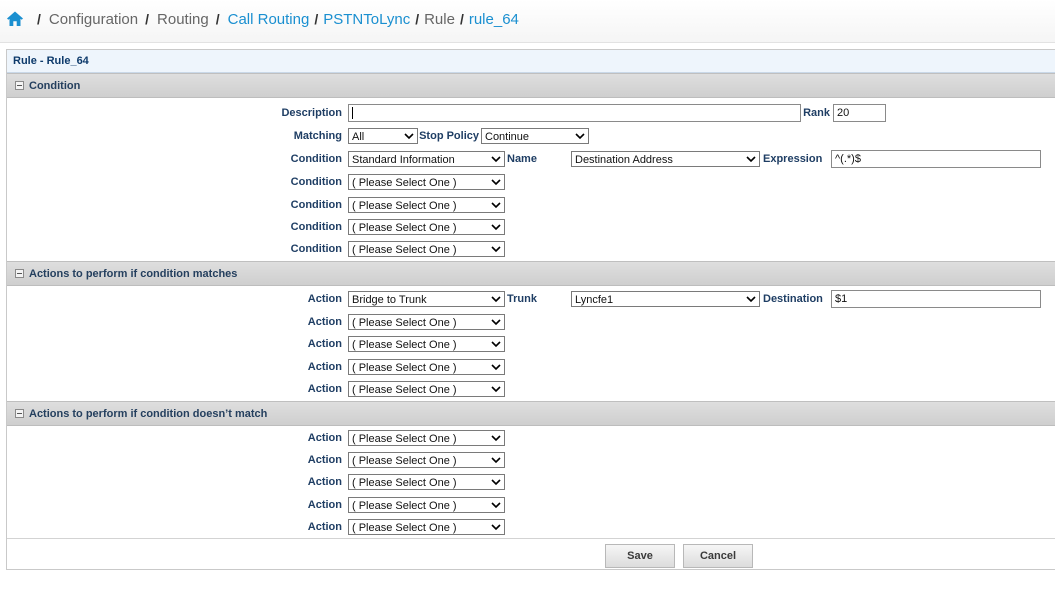 Image resolution: width=1055 pixels, height=597 pixels. Describe the element at coordinates (531, 273) in the screenshot. I see `match-actions-section-header: Actions to perform if condition matches` at that location.